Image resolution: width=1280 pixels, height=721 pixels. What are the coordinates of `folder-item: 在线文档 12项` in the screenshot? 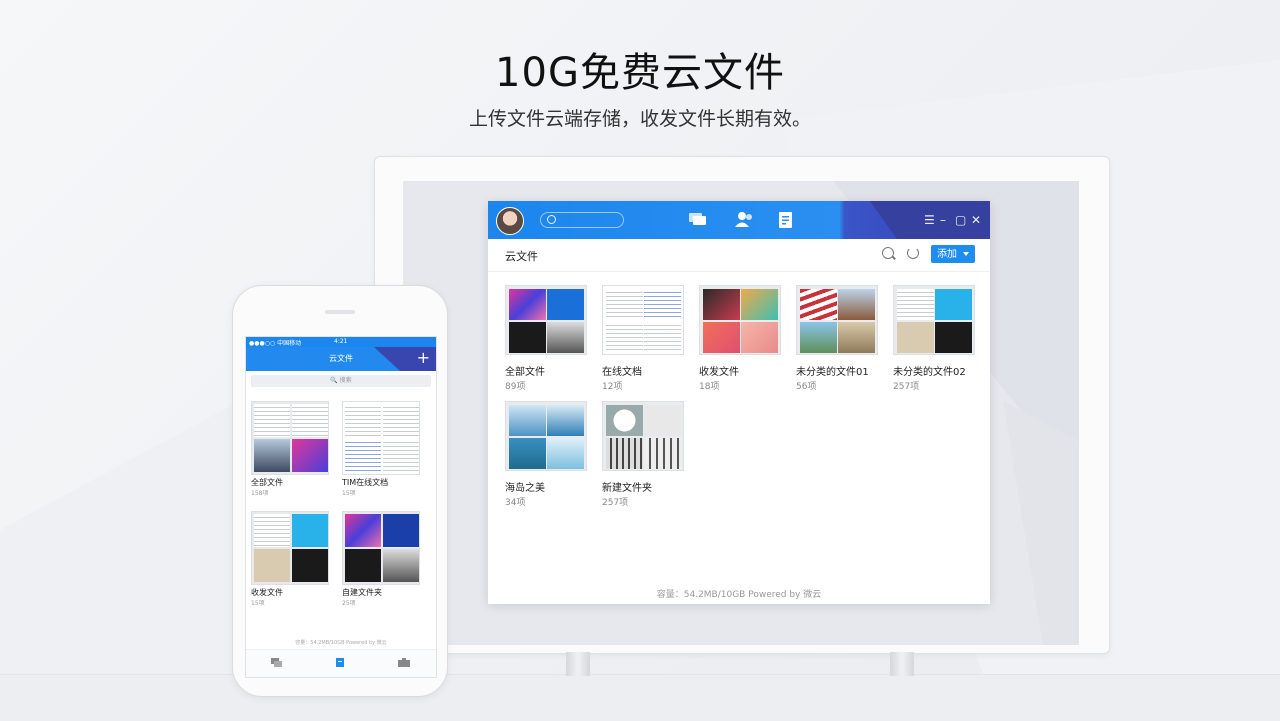 It's located at (644, 338).